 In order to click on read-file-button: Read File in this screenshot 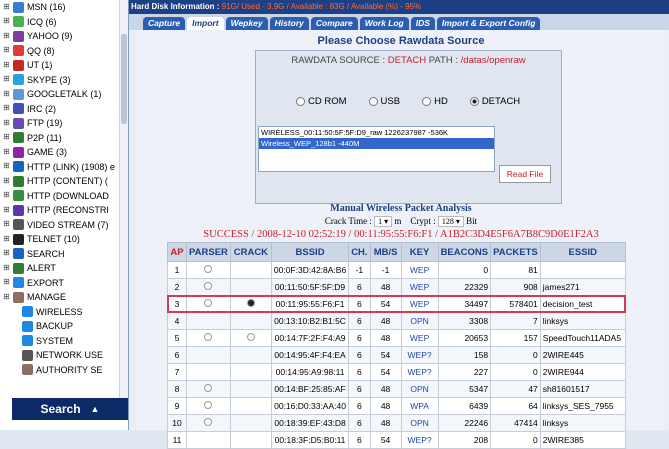, I will do `click(525, 174)`.